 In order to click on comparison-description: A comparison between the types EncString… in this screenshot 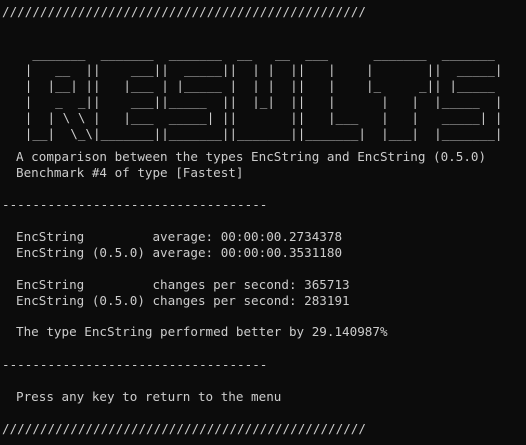, I will do `click(251, 156)`.